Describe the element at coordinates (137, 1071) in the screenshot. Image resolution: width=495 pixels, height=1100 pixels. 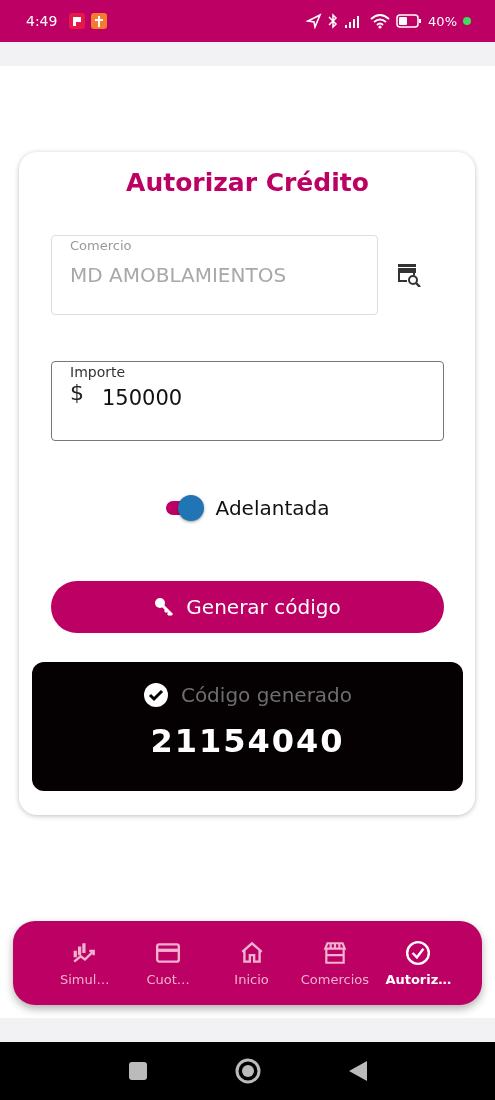
I see `recents-button` at that location.